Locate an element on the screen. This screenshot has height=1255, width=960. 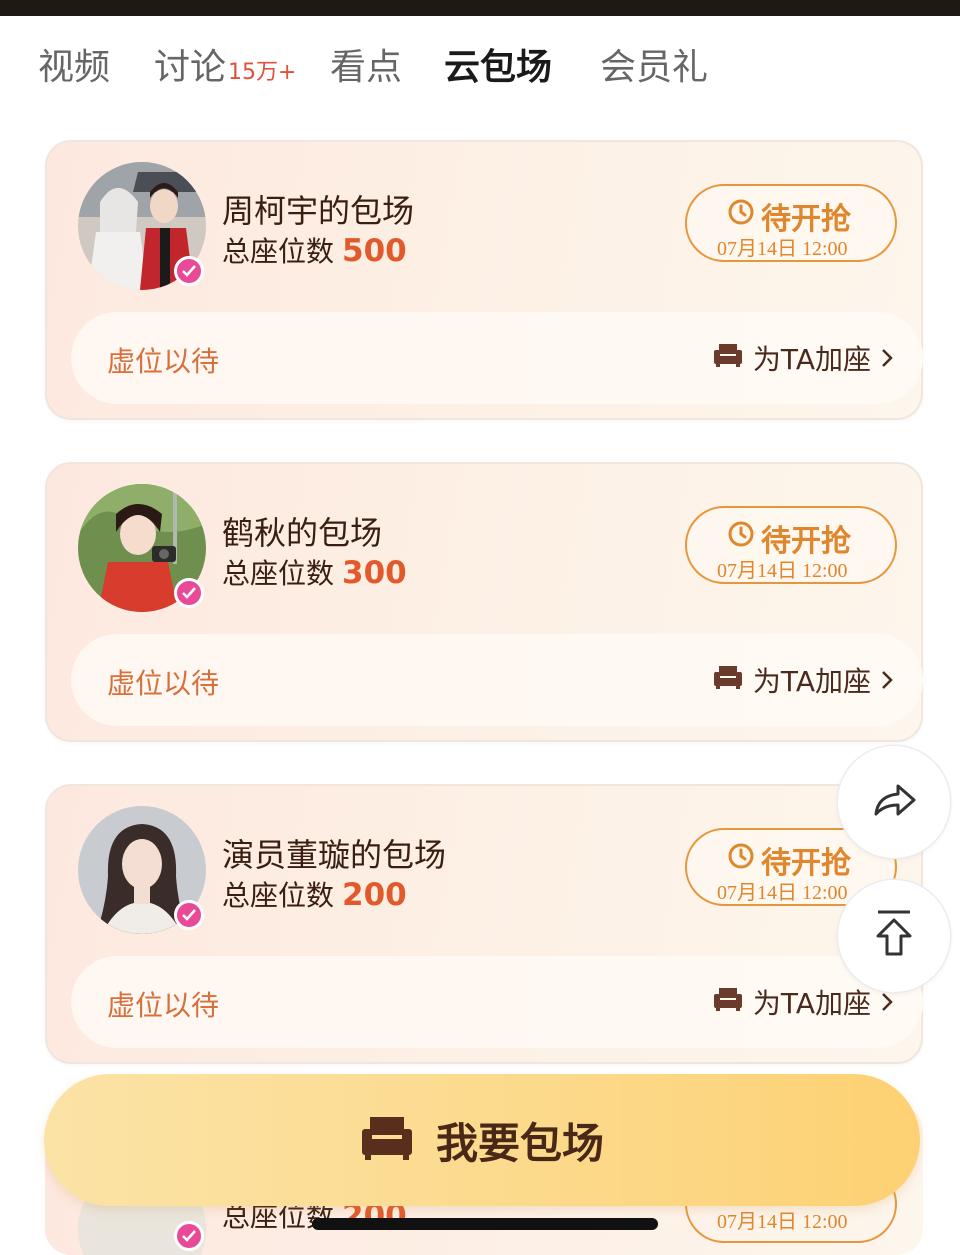
cta-label: 我要包场 is located at coordinates (519, 1143).